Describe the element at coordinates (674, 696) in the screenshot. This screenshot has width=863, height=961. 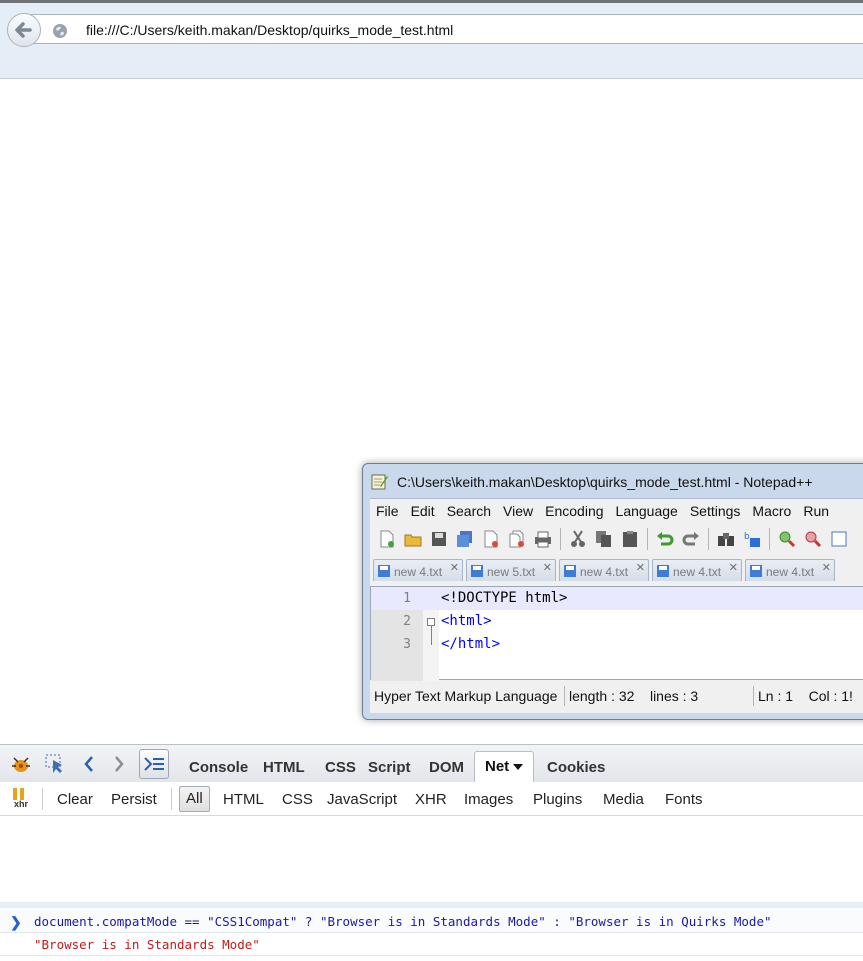
I see `status-lines: lines : 3` at that location.